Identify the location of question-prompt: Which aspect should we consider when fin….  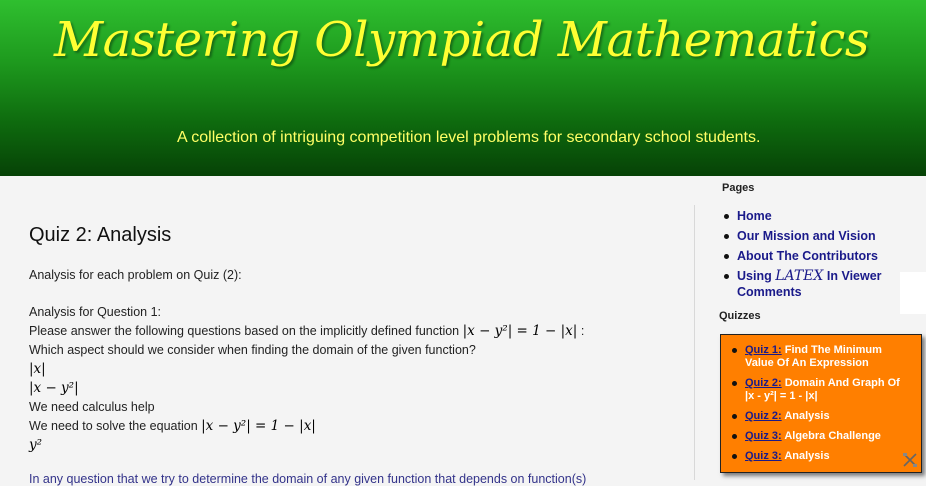
(252, 350).